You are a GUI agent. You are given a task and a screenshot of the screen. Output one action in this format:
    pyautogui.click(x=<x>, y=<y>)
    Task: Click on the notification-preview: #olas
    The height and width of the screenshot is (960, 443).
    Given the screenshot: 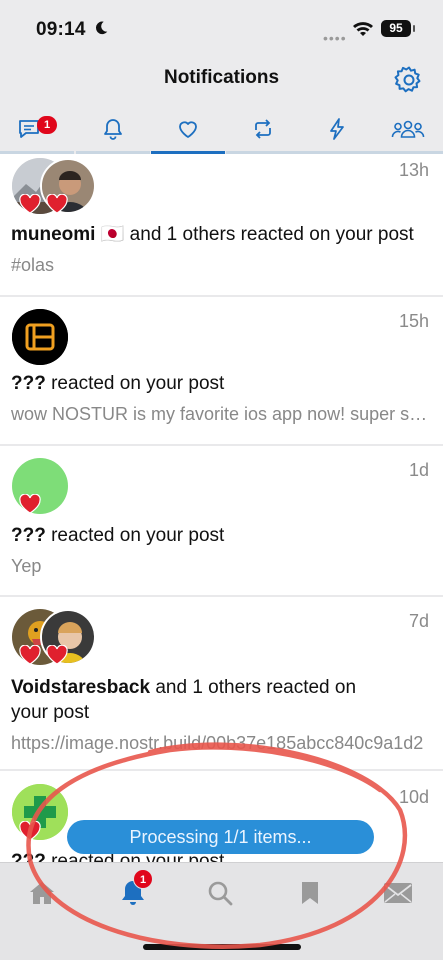 What is the action you would take?
    pyautogui.click(x=33, y=265)
    